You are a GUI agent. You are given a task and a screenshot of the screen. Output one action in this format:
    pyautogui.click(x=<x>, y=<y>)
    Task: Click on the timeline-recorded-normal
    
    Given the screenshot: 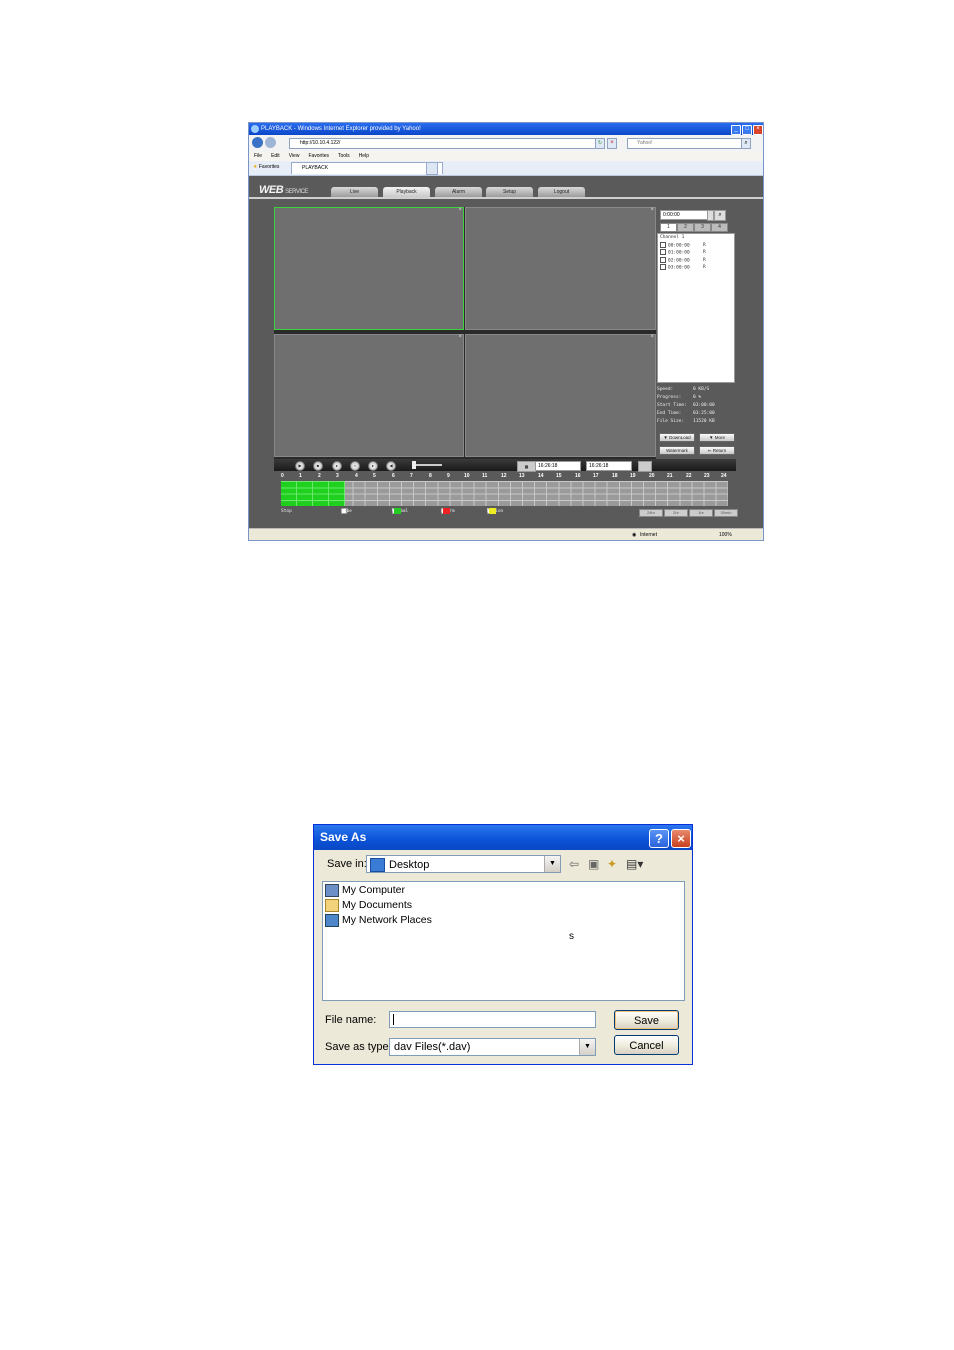 What is the action you would take?
    pyautogui.click(x=313, y=493)
    